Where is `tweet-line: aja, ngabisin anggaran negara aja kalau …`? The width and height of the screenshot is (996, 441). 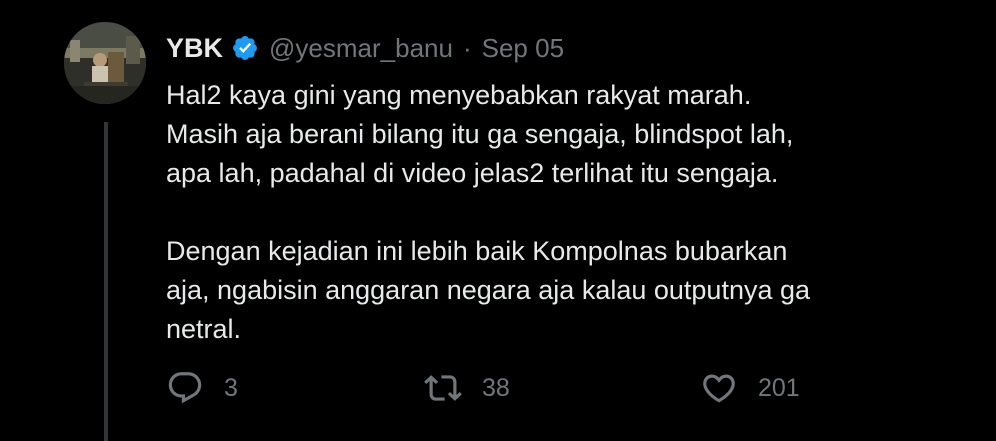
tweet-line: aja, ngabisin anggaran negara aja kalau … is located at coordinates (488, 290).